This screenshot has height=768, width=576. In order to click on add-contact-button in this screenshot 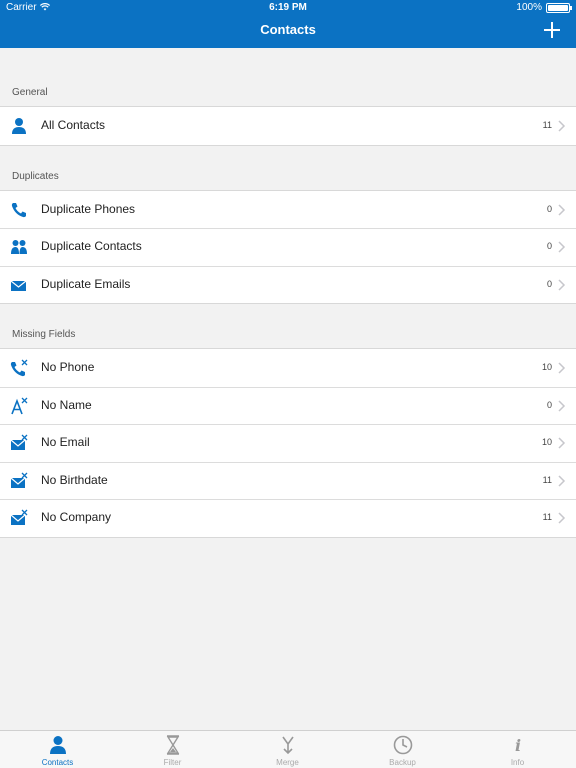, I will do `click(552, 30)`.